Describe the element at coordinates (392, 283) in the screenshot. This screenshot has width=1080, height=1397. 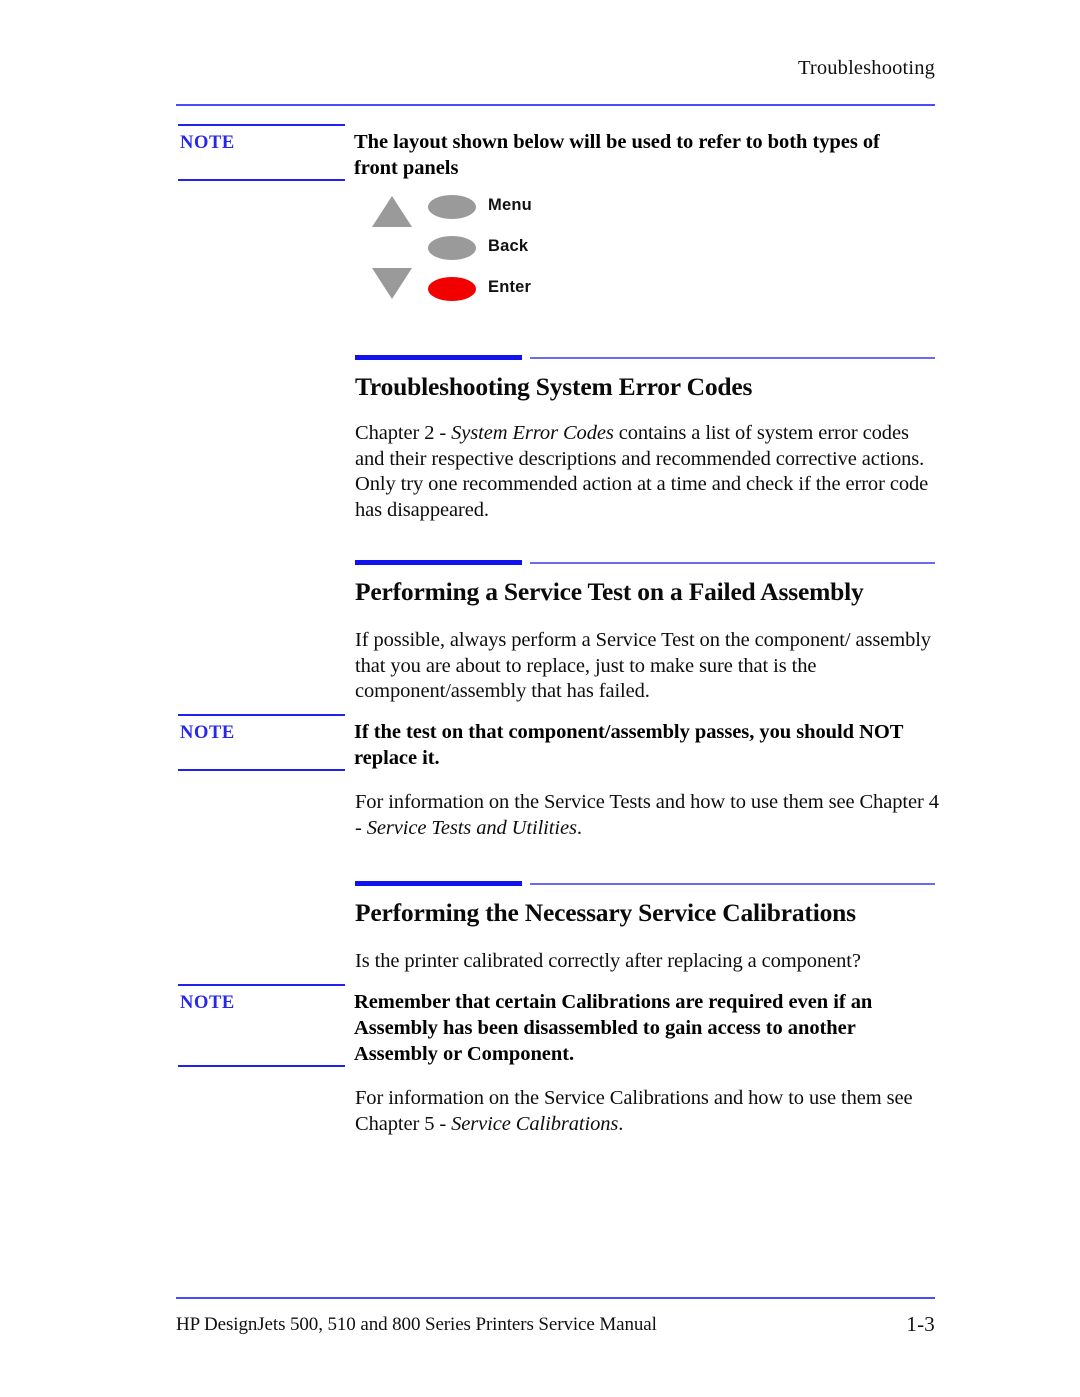
I see `triangle-down-icon` at that location.